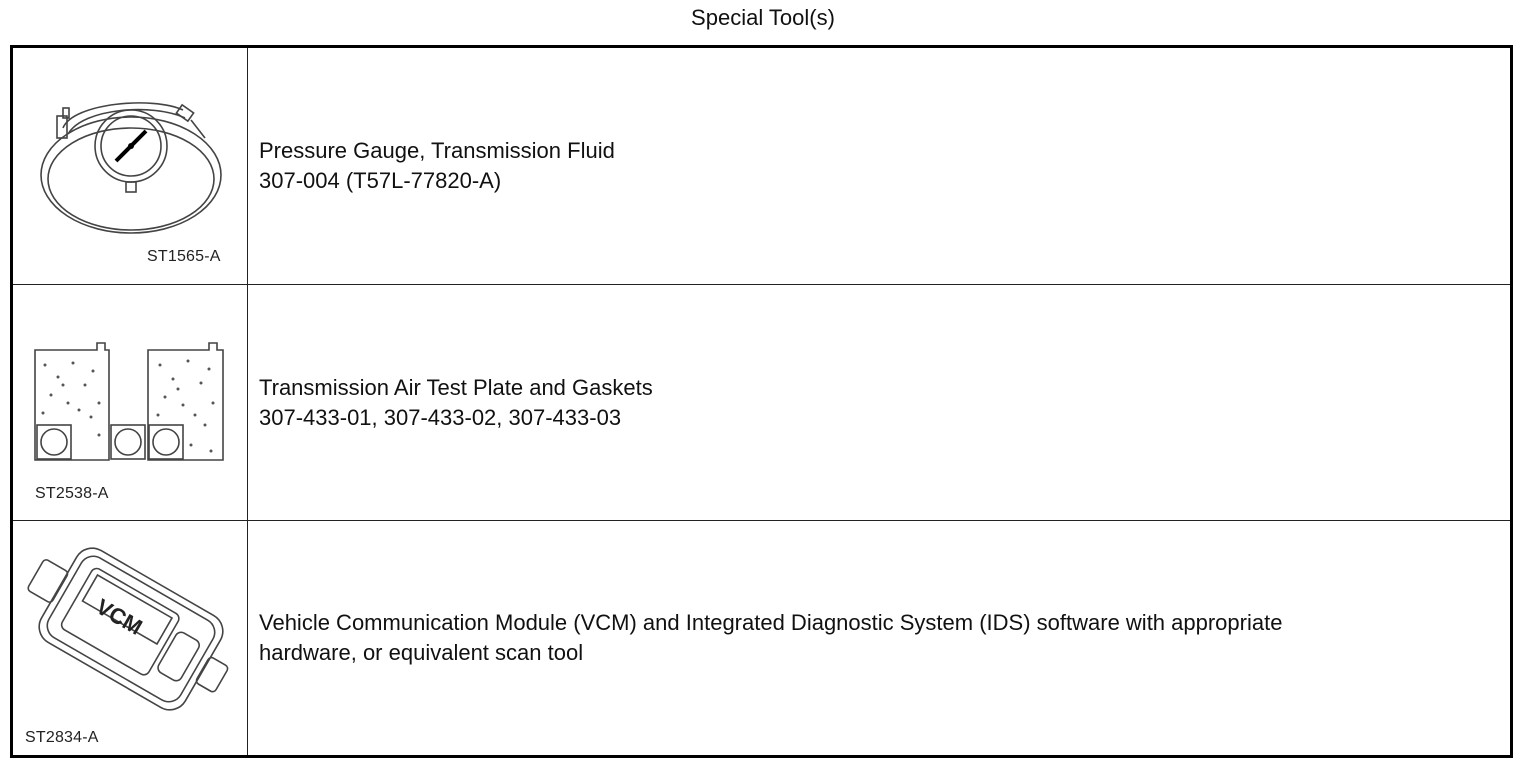  Describe the element at coordinates (72, 493) in the screenshot. I see `illustration-code: ST2538-A` at that location.